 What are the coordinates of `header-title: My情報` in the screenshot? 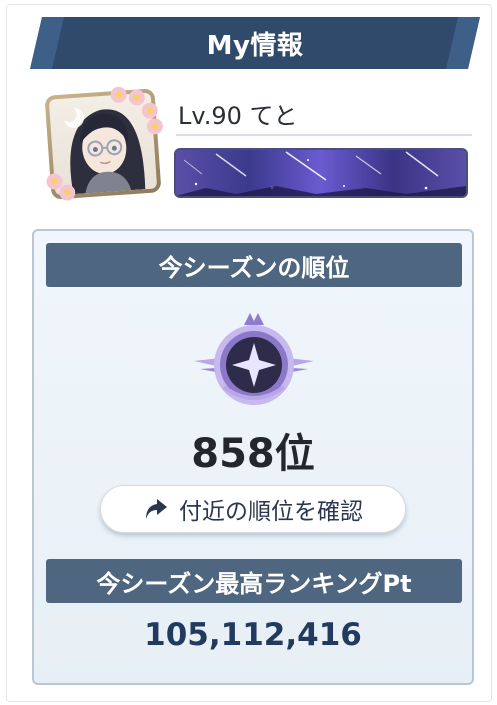 It's located at (255, 45).